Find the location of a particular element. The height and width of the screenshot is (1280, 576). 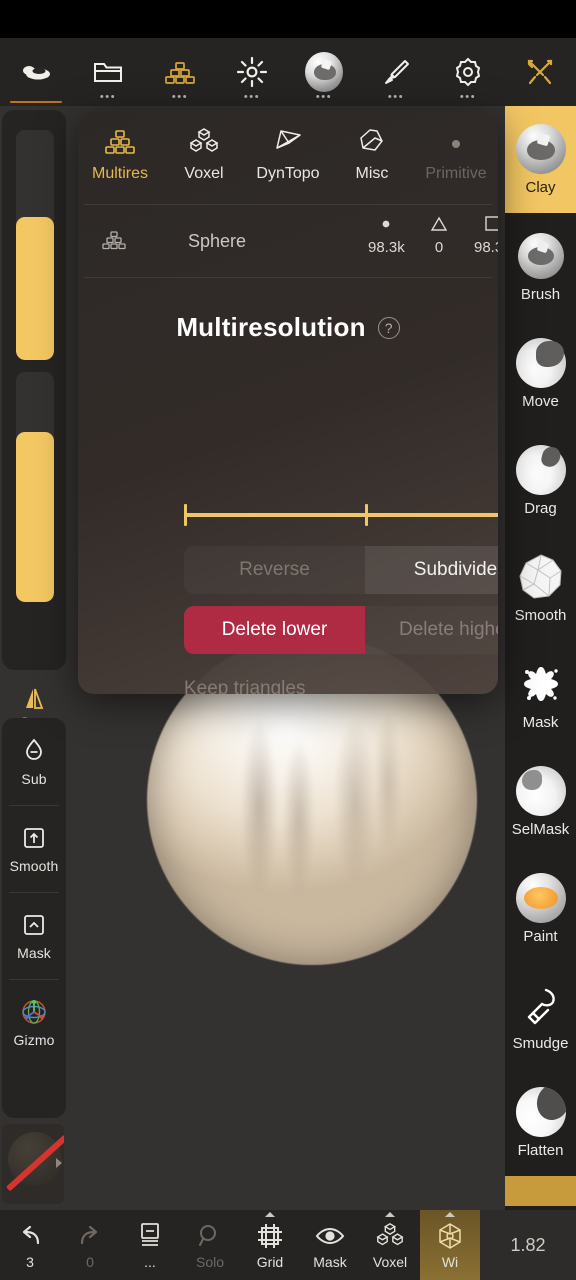

wireframe-button: Wi is located at coordinates (450, 1245).